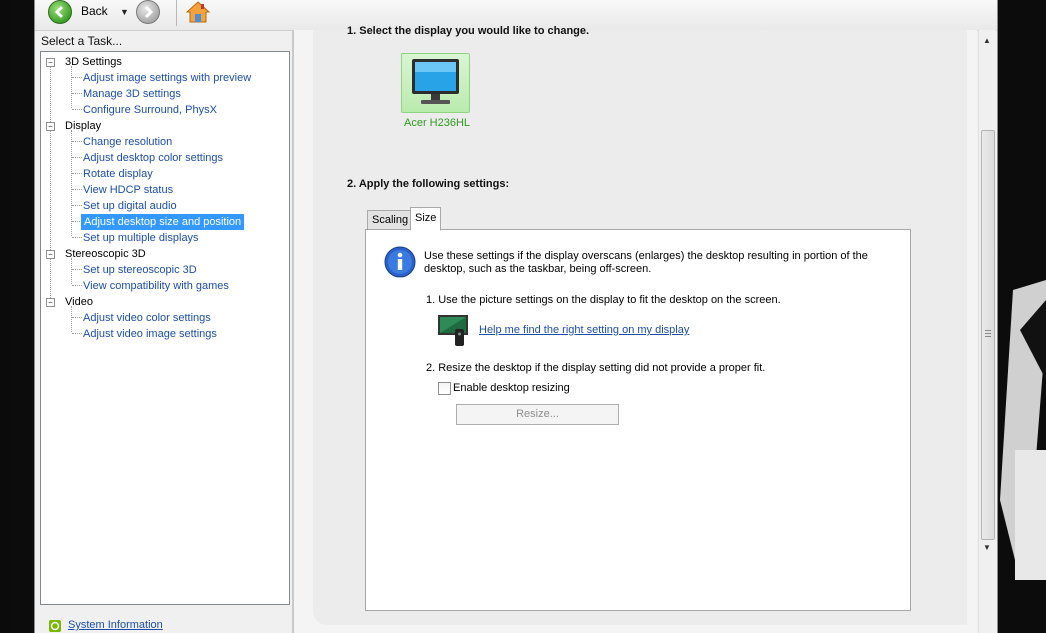 Image resolution: width=1046 pixels, height=633 pixels. Describe the element at coordinates (50, 126) in the screenshot. I see `collapse-display-icon: −` at that location.